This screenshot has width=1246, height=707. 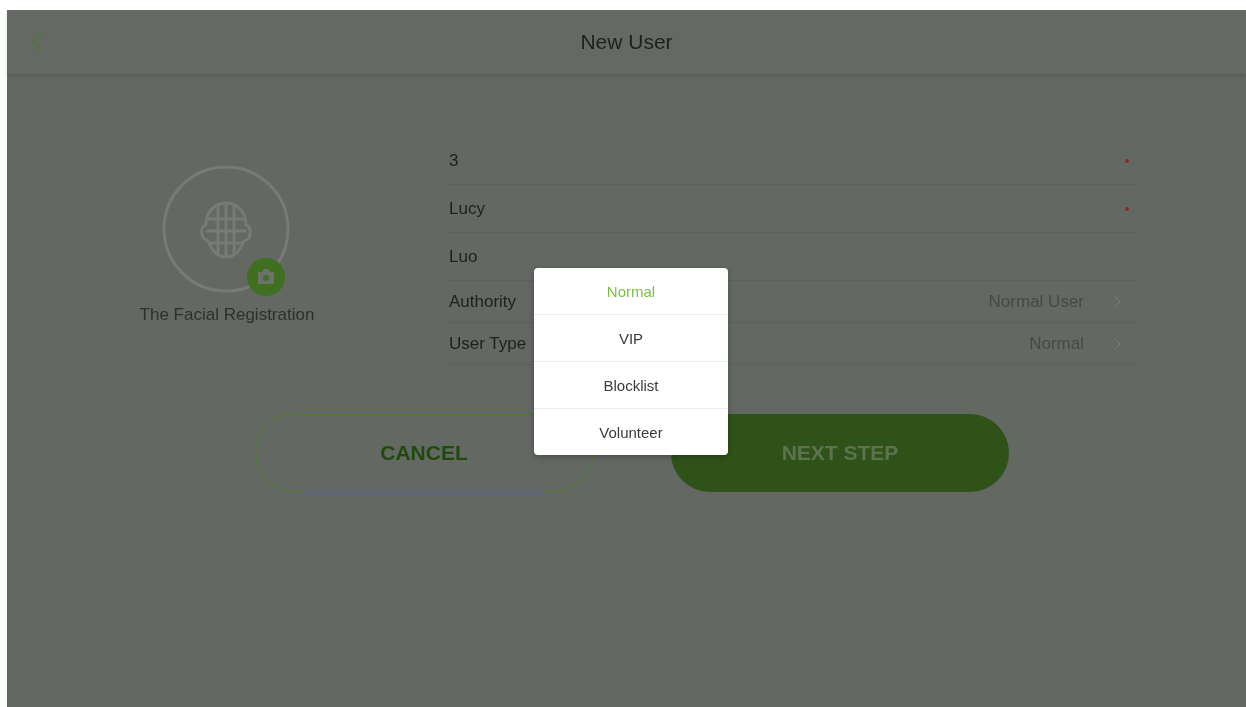 What do you see at coordinates (626, 42) in the screenshot?
I see `screen-title: New User` at bounding box center [626, 42].